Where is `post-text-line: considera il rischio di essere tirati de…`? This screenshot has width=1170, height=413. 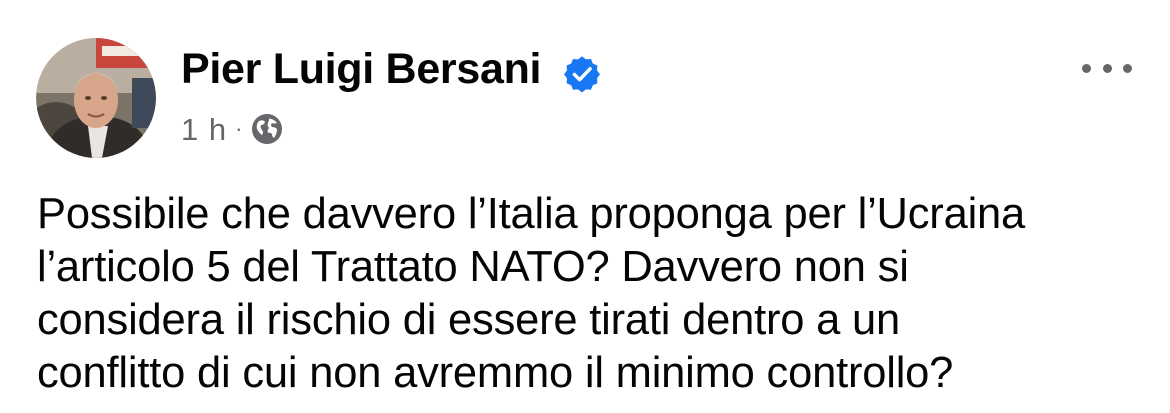
post-text-line: considera il rischio di essere tirati de… is located at coordinates (469, 320).